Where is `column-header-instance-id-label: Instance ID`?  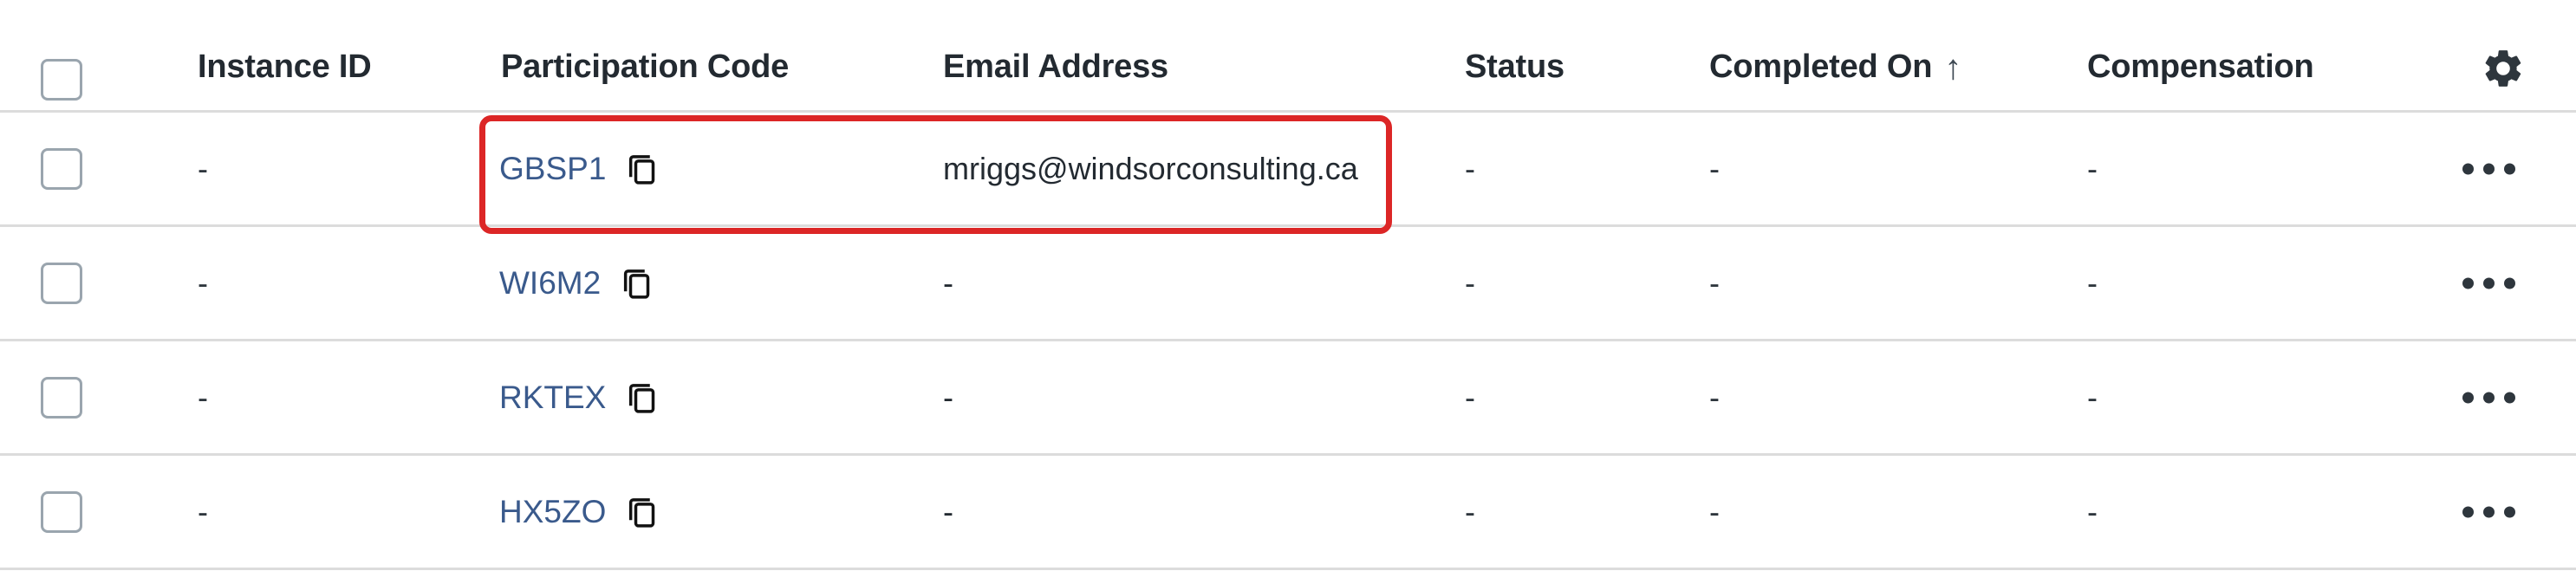 column-header-instance-id-label: Instance ID is located at coordinates (285, 67).